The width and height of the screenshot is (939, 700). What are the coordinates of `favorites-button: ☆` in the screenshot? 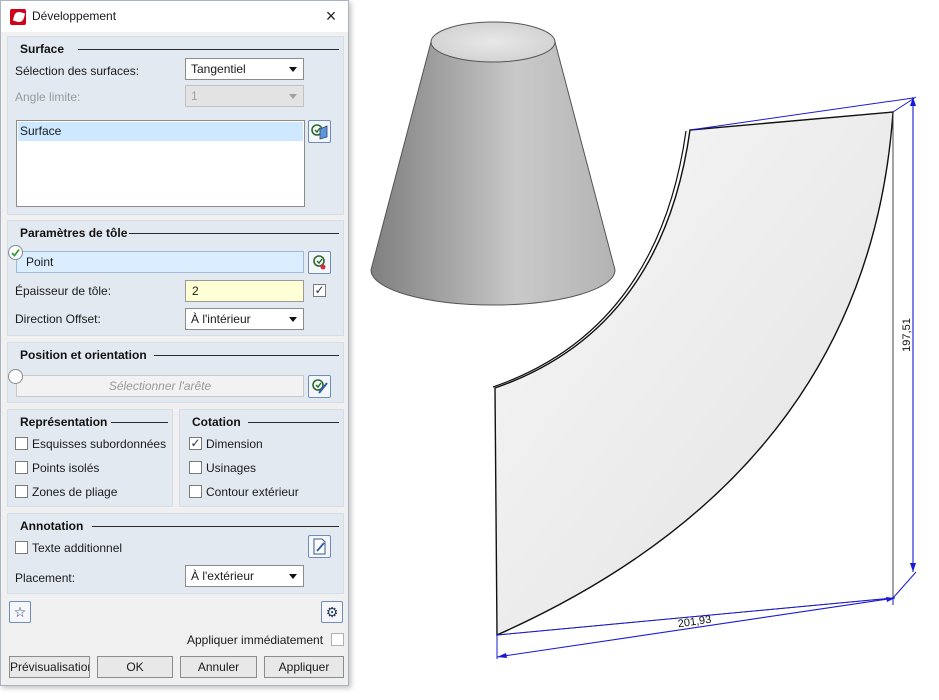 It's located at (20, 612).